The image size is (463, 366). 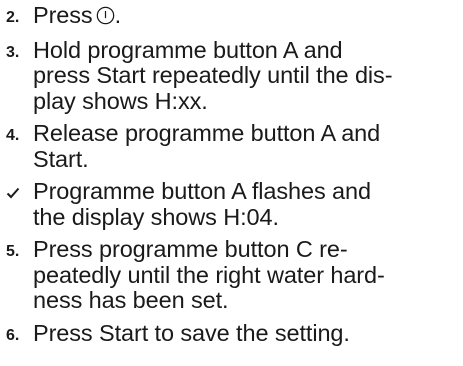 I want to click on step-number: 5., so click(x=13, y=251).